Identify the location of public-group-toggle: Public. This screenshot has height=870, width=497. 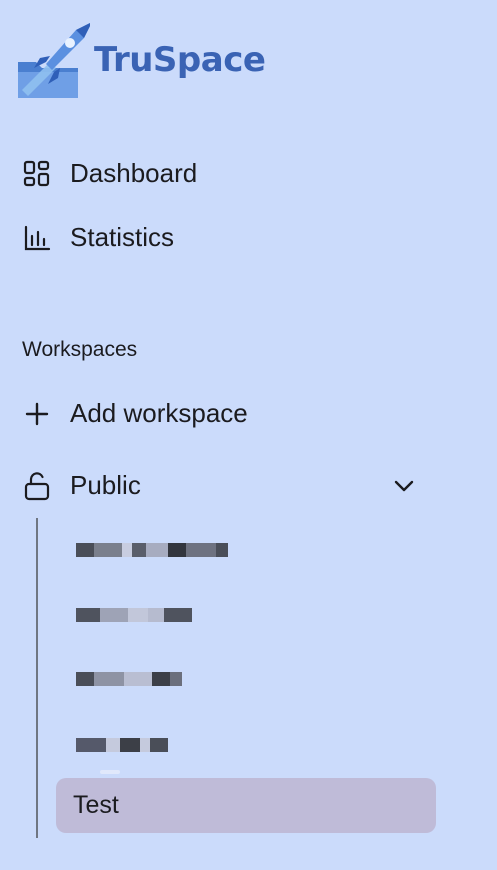
(81, 485).